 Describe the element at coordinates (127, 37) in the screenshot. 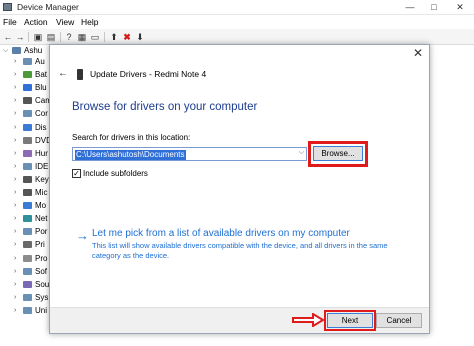

I see `uninstall-icon: ✖` at that location.